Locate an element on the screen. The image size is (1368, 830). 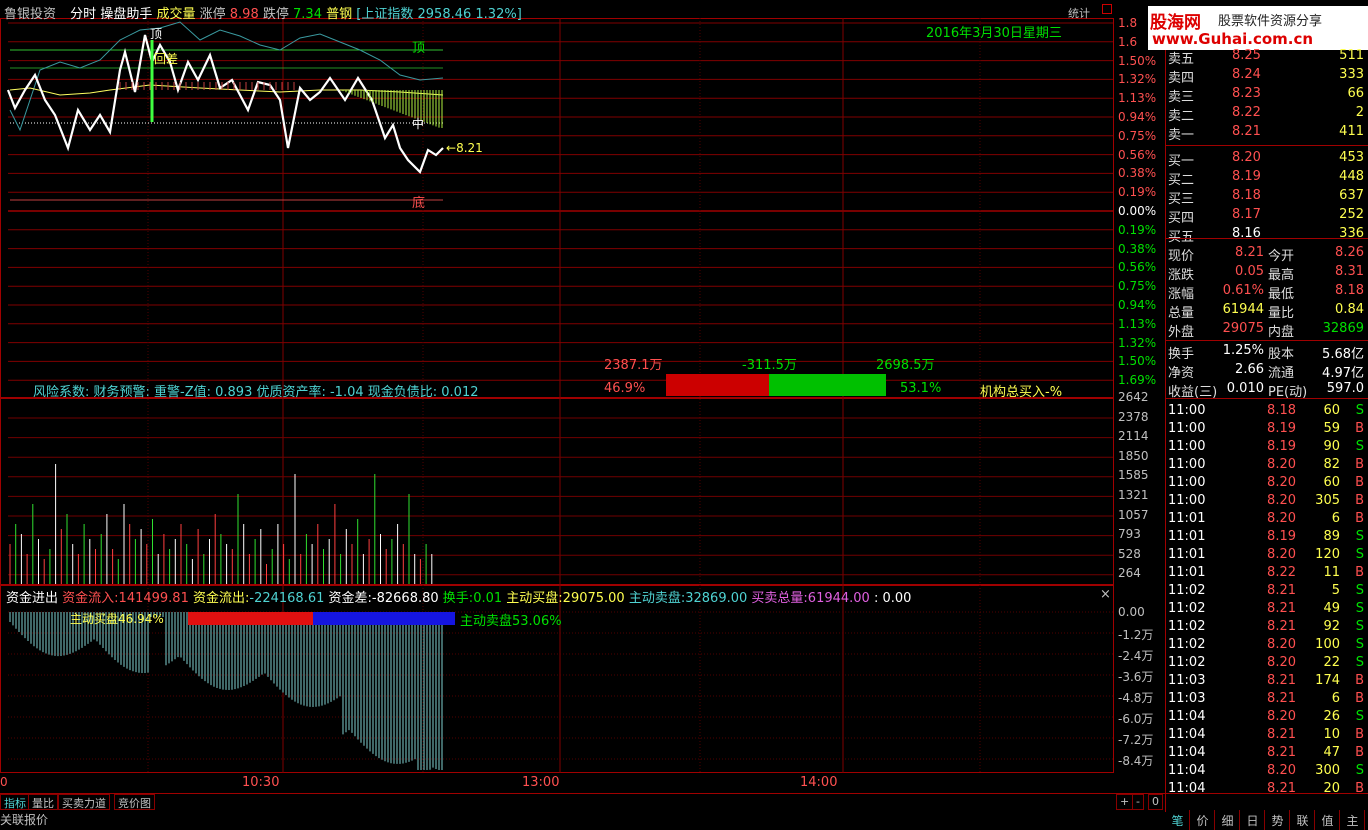
extra-value: : 0.00 is located at coordinates (892, 598).